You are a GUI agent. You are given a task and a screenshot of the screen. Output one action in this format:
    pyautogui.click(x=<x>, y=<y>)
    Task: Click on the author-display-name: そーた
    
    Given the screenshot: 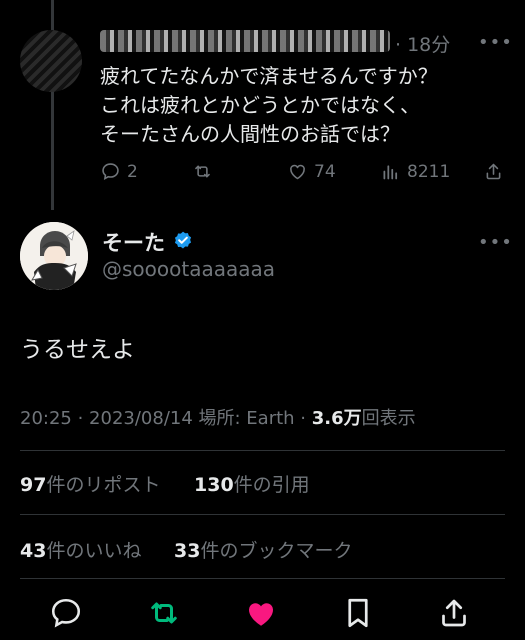 What is the action you would take?
    pyautogui.click(x=133, y=242)
    